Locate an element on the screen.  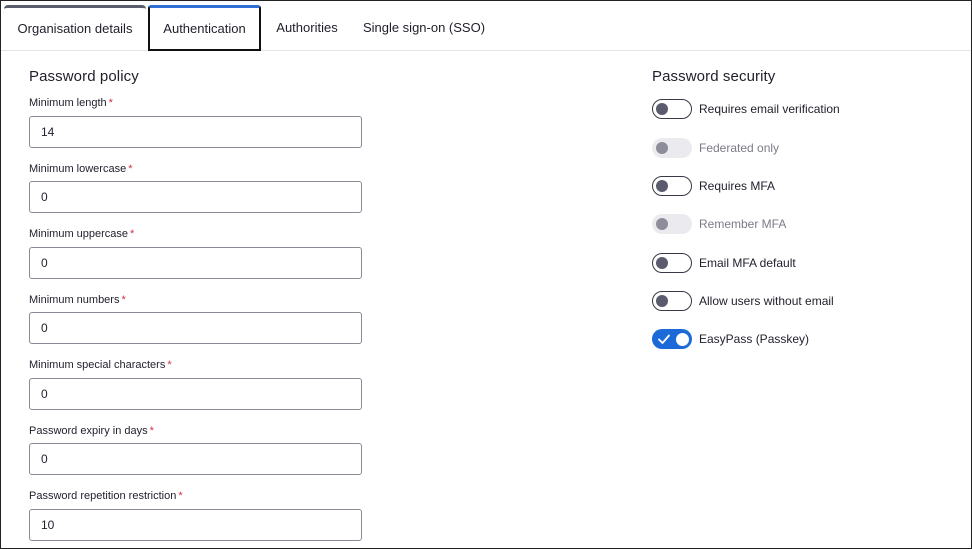
minimum-numbers-label: Minimum numbers * is located at coordinates (77, 300).